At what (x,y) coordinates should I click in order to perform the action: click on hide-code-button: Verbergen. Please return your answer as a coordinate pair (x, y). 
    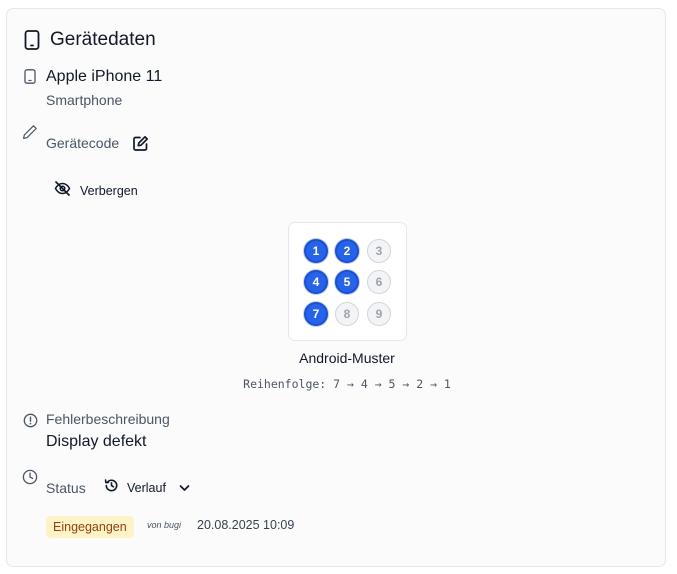
    Looking at the image, I should click on (96, 191).